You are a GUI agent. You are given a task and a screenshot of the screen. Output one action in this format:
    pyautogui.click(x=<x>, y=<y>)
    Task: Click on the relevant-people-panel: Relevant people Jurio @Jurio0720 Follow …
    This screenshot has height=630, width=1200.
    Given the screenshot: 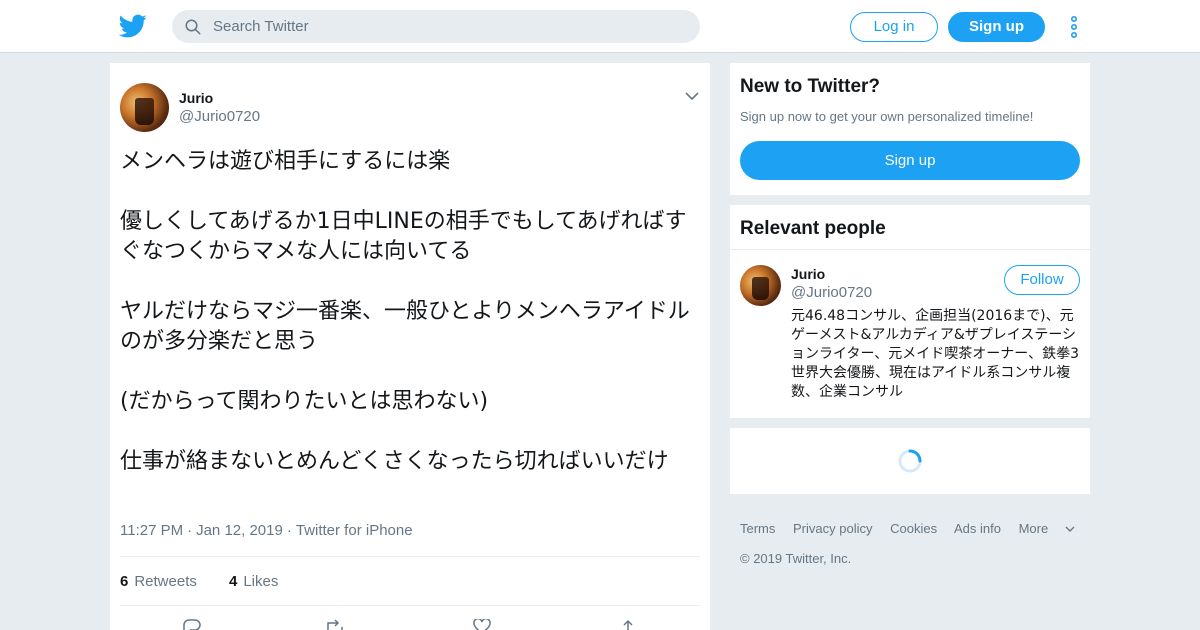 What is the action you would take?
    pyautogui.click(x=910, y=311)
    